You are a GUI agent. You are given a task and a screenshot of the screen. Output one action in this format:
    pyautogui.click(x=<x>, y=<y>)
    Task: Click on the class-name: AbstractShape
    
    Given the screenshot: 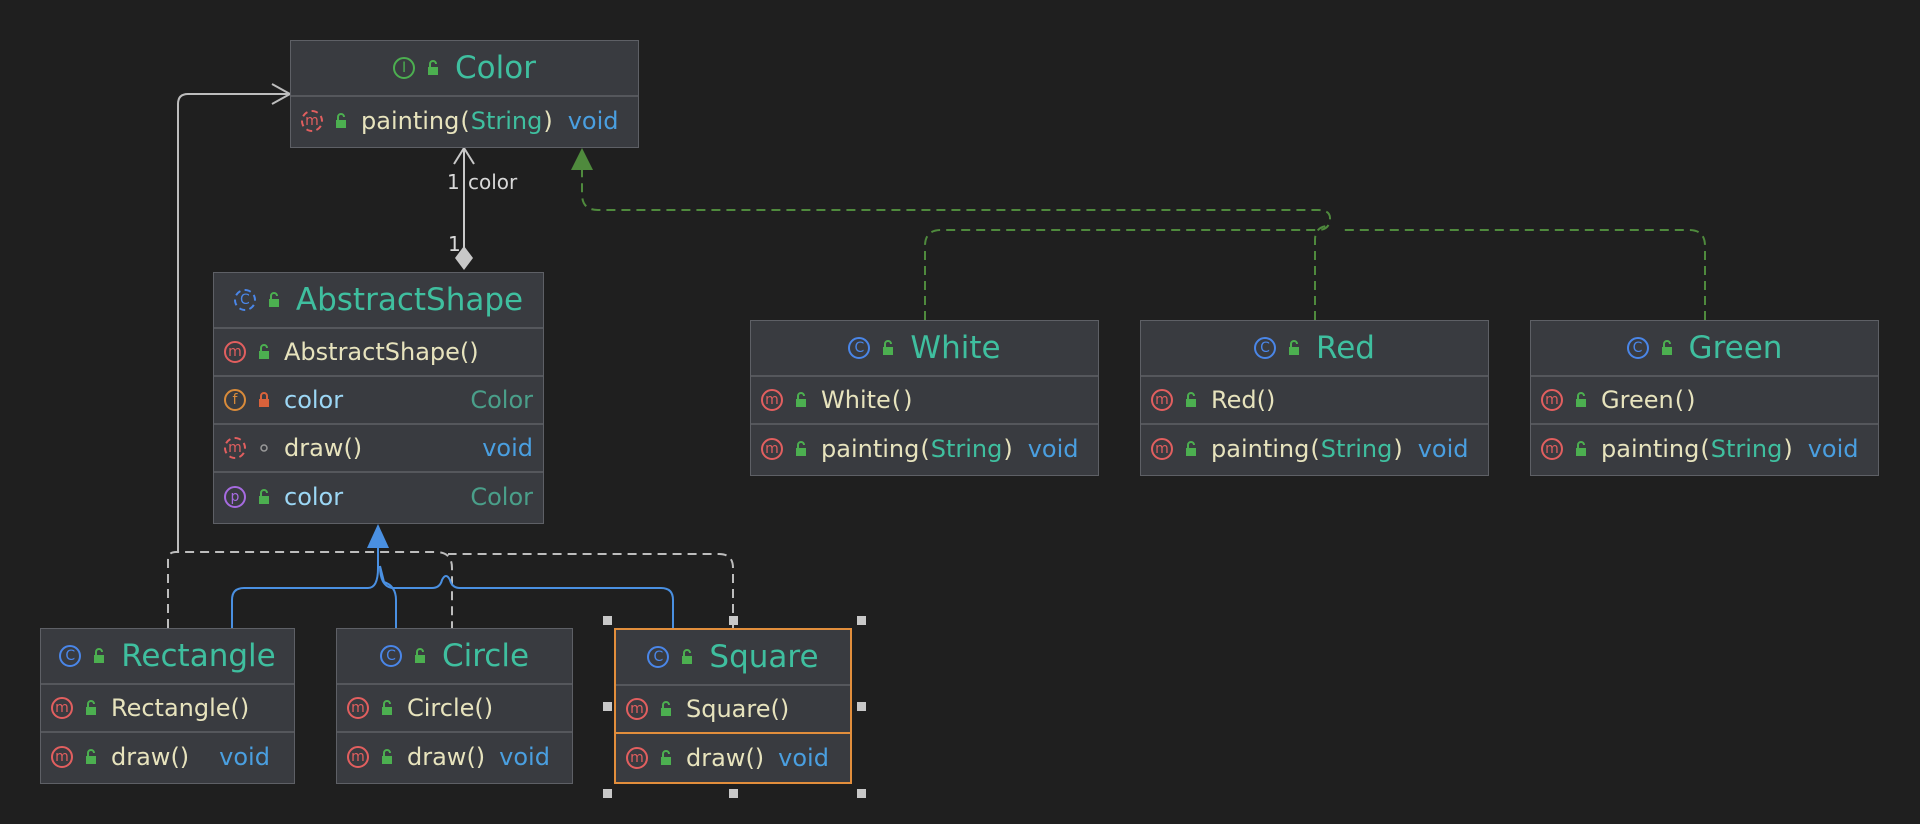 What is the action you would take?
    pyautogui.click(x=409, y=300)
    